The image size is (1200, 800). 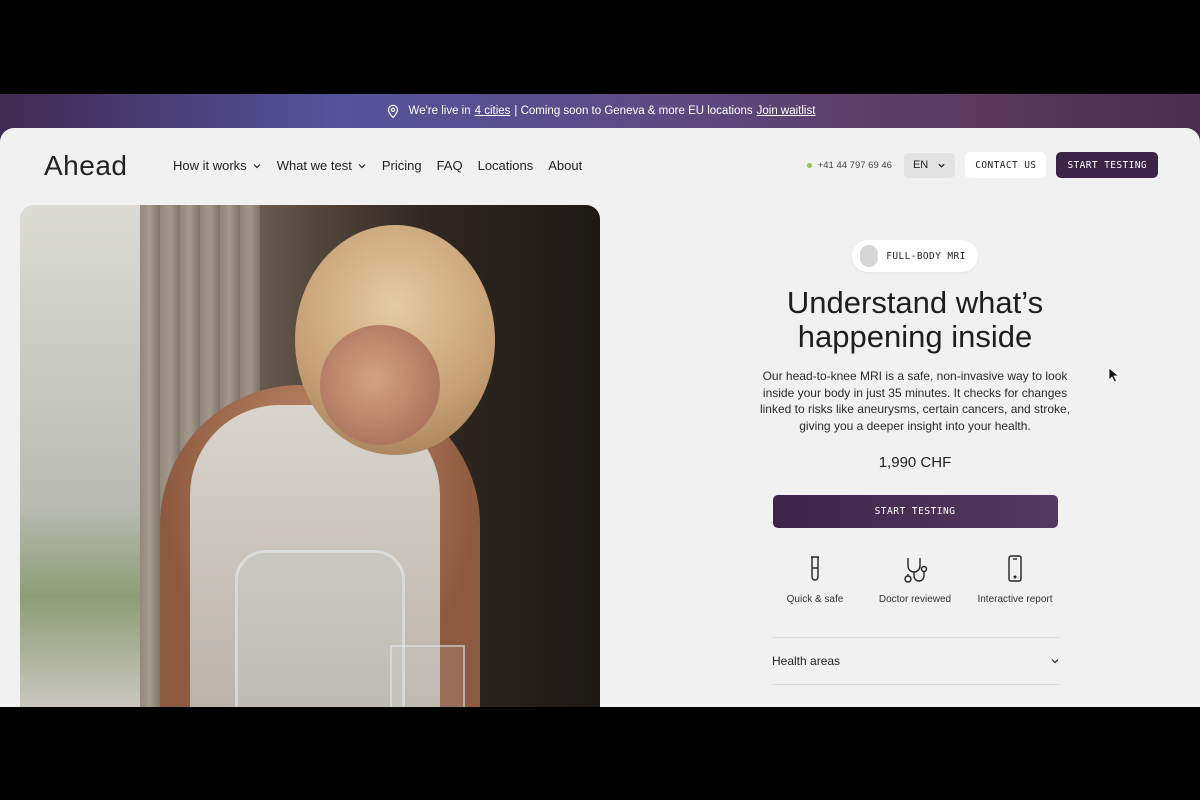 I want to click on image-window, so click(x=80, y=456).